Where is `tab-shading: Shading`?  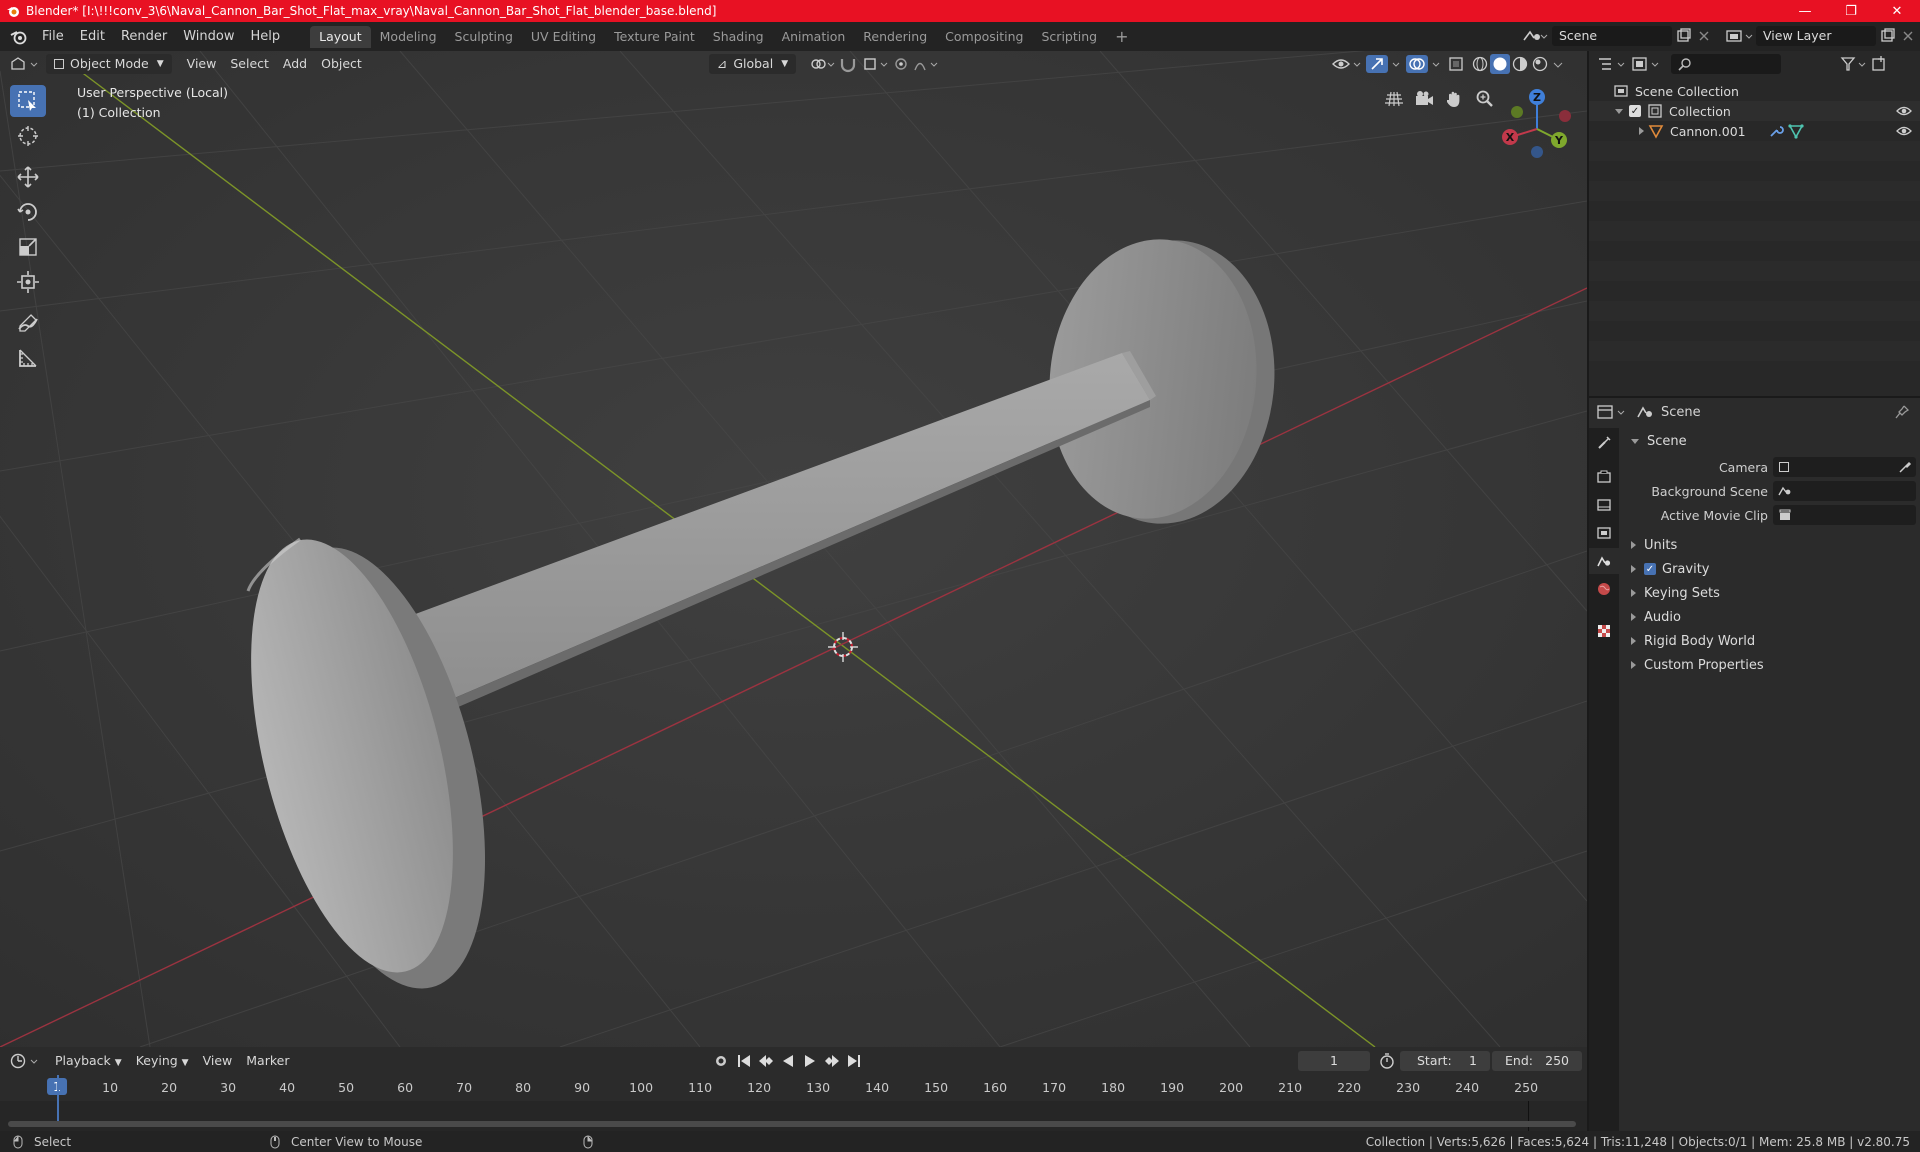 tab-shading: Shading is located at coordinates (738, 37).